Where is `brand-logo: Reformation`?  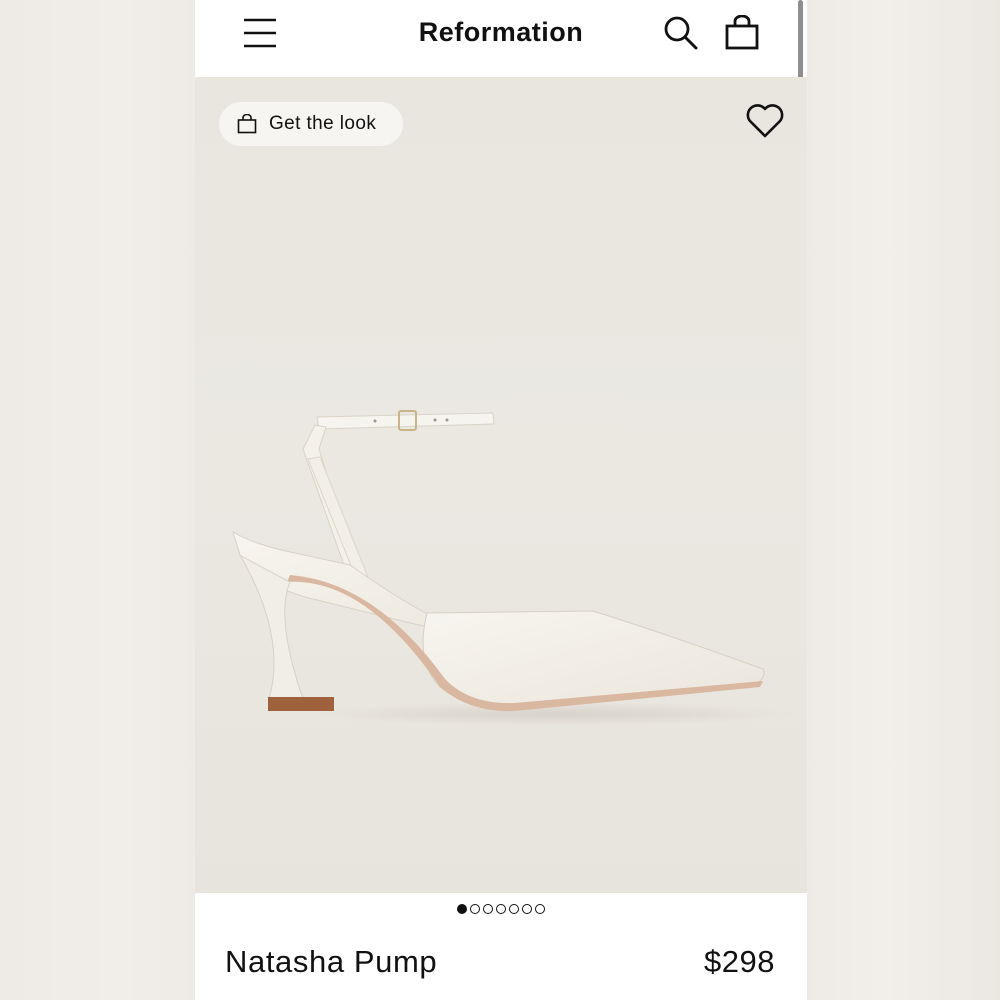 brand-logo: Reformation is located at coordinates (501, 32).